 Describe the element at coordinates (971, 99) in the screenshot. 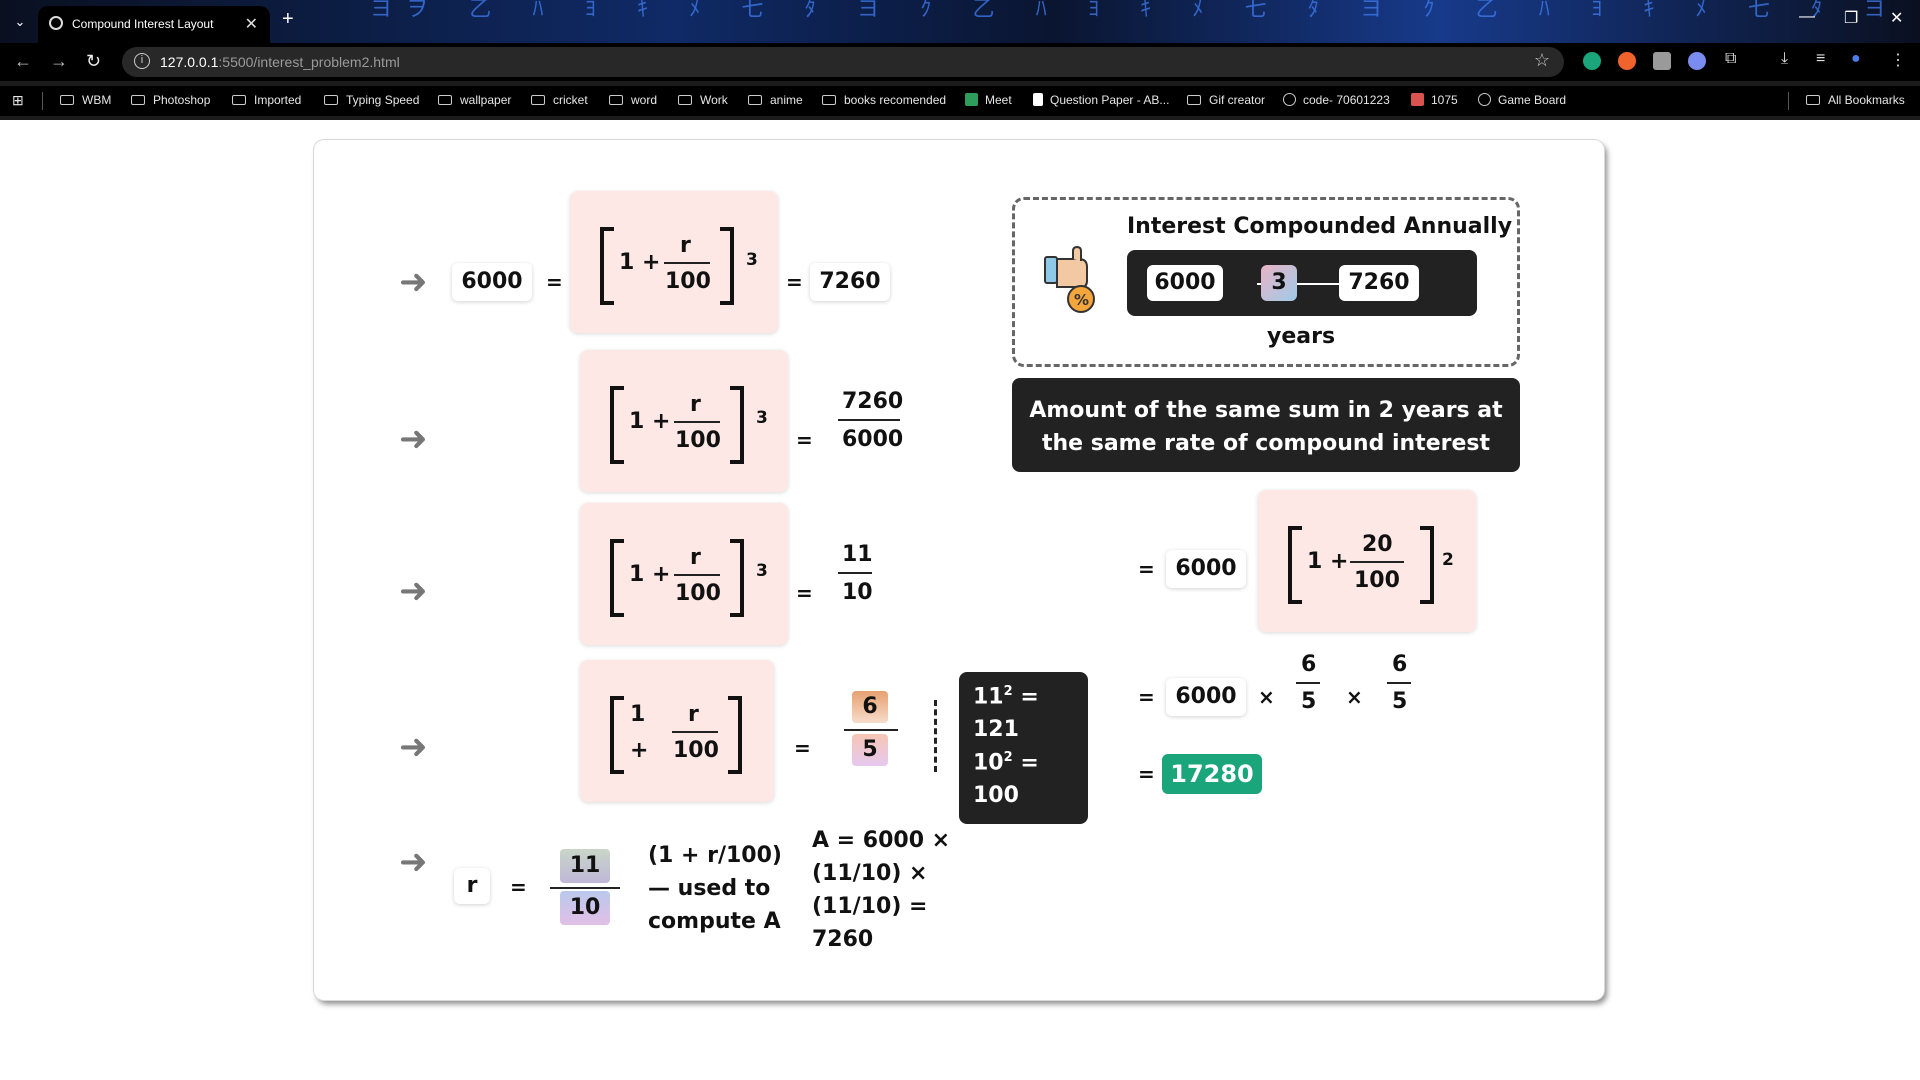

I see `meet-icon` at that location.